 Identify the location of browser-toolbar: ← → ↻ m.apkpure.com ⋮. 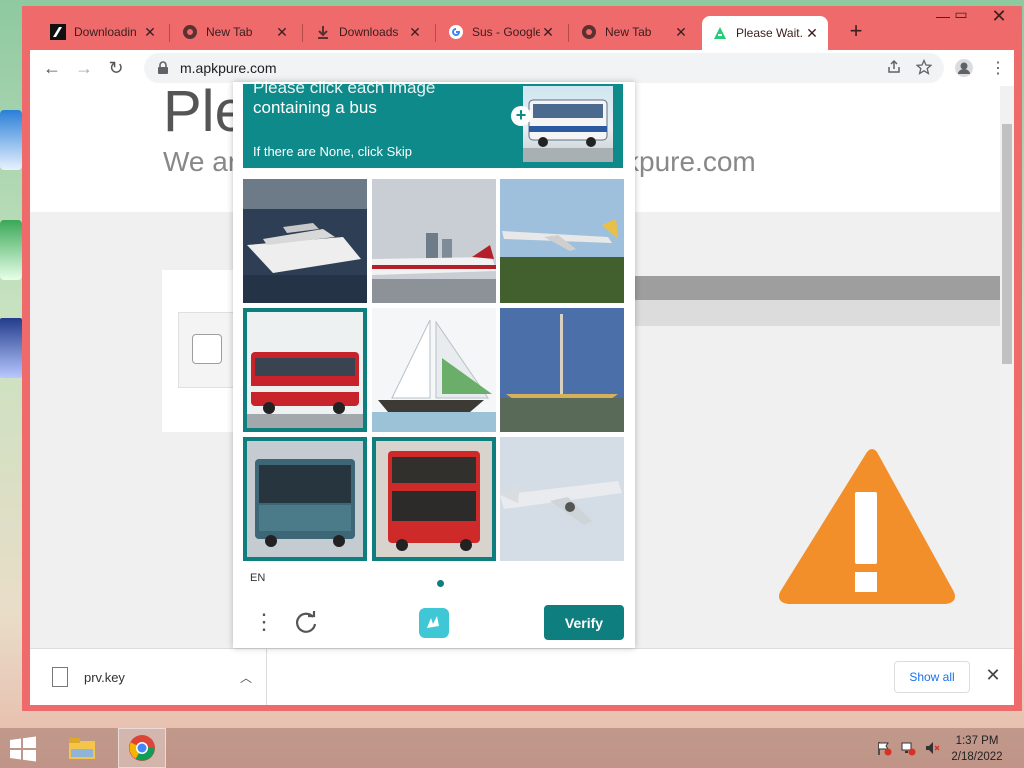
(522, 68).